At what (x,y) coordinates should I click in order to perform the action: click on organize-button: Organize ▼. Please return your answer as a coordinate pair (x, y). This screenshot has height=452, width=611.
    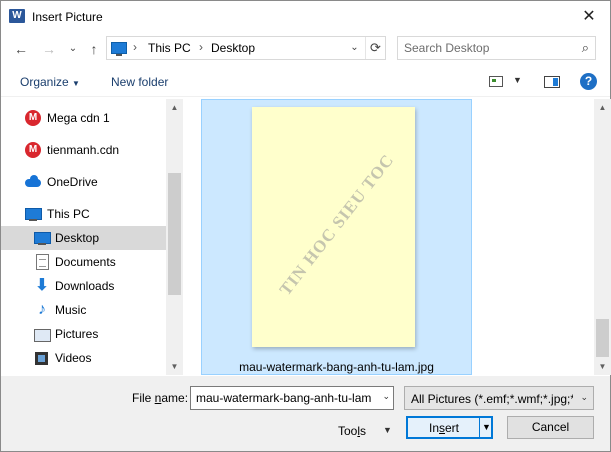
    Looking at the image, I should click on (50, 82).